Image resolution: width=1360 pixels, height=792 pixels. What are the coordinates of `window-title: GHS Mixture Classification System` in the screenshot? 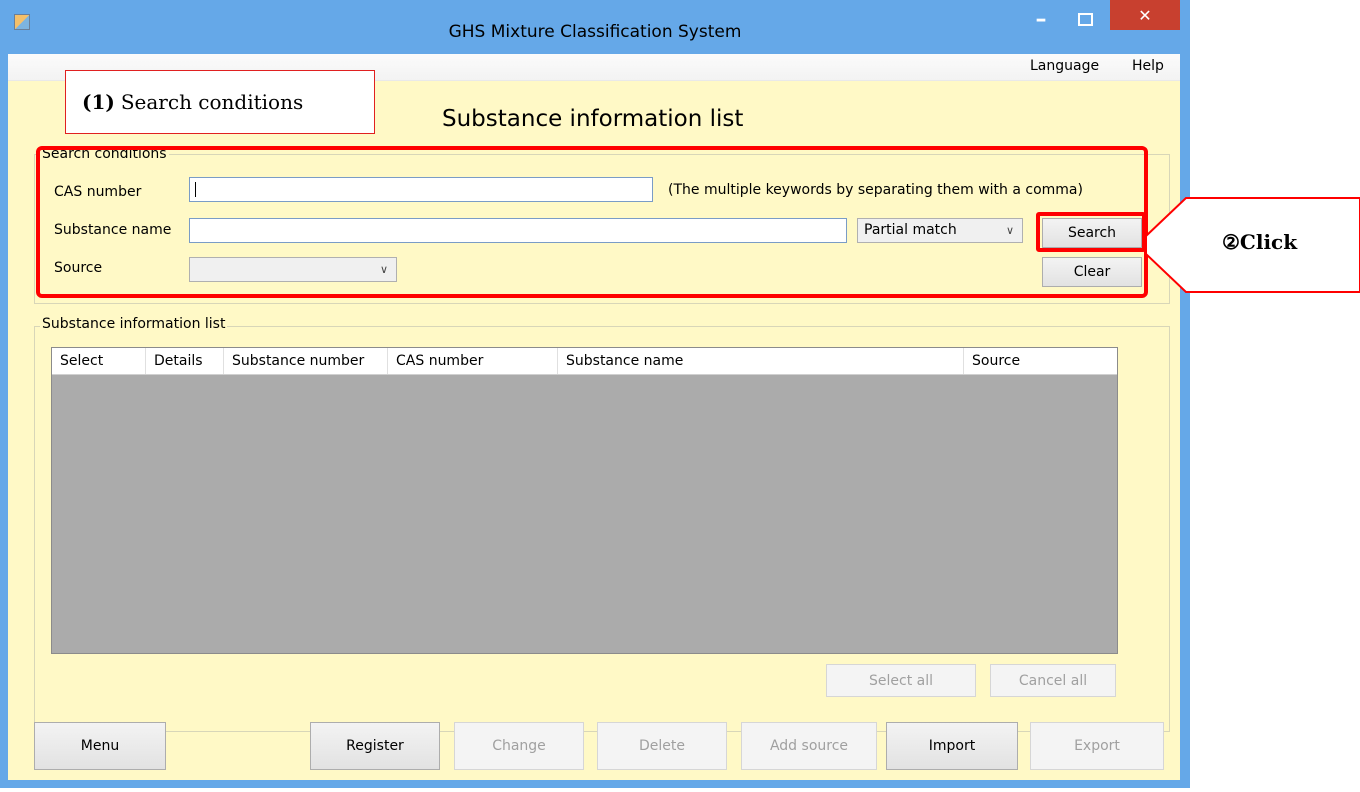 It's located at (595, 32).